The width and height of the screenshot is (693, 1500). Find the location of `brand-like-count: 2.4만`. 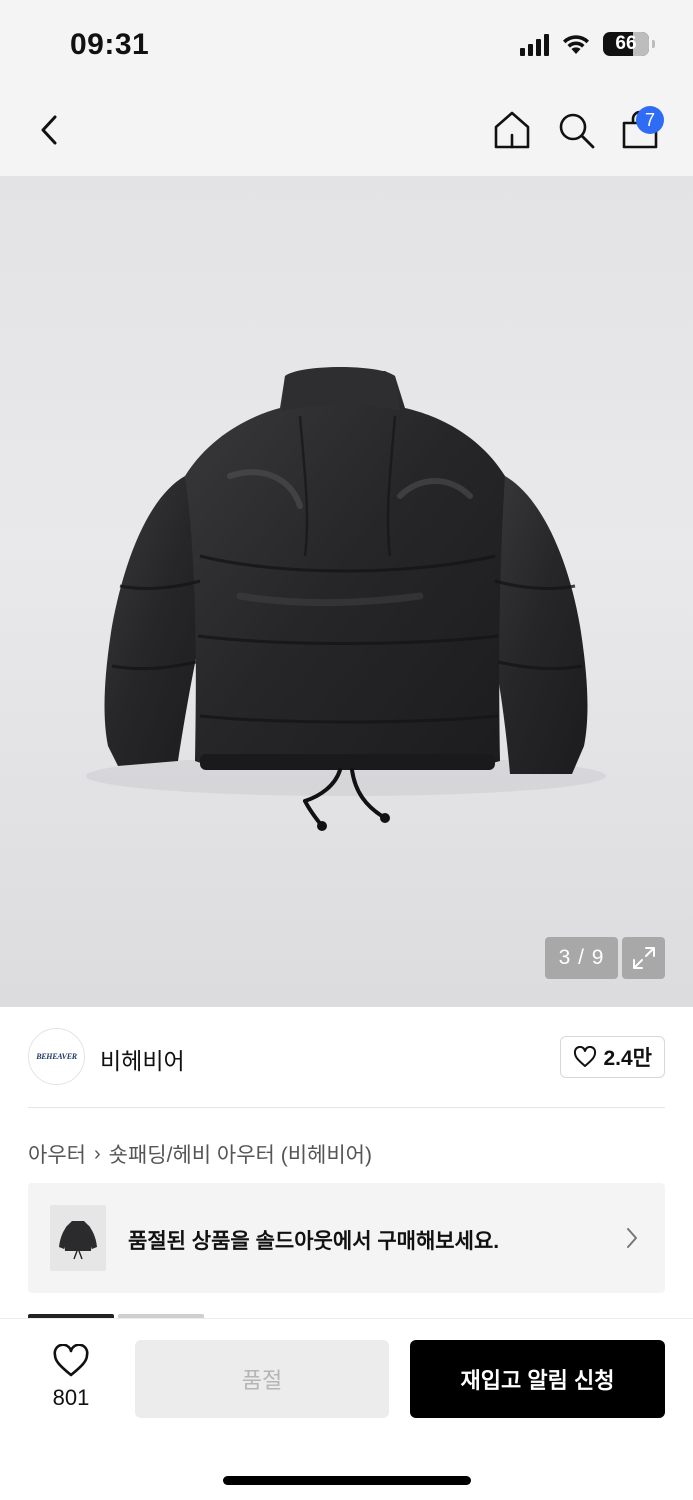

brand-like-count: 2.4만 is located at coordinates (627, 1058).